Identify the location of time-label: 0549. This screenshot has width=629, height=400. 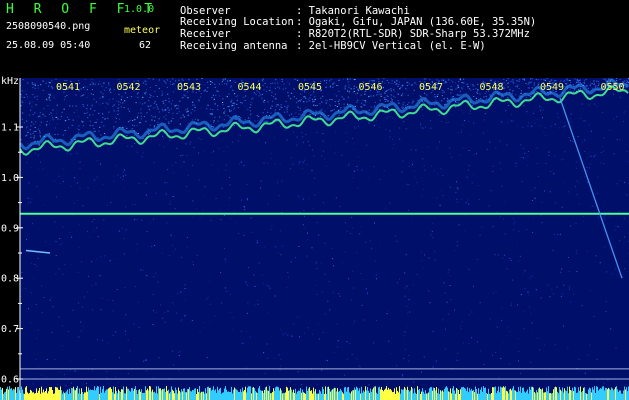
(552, 87).